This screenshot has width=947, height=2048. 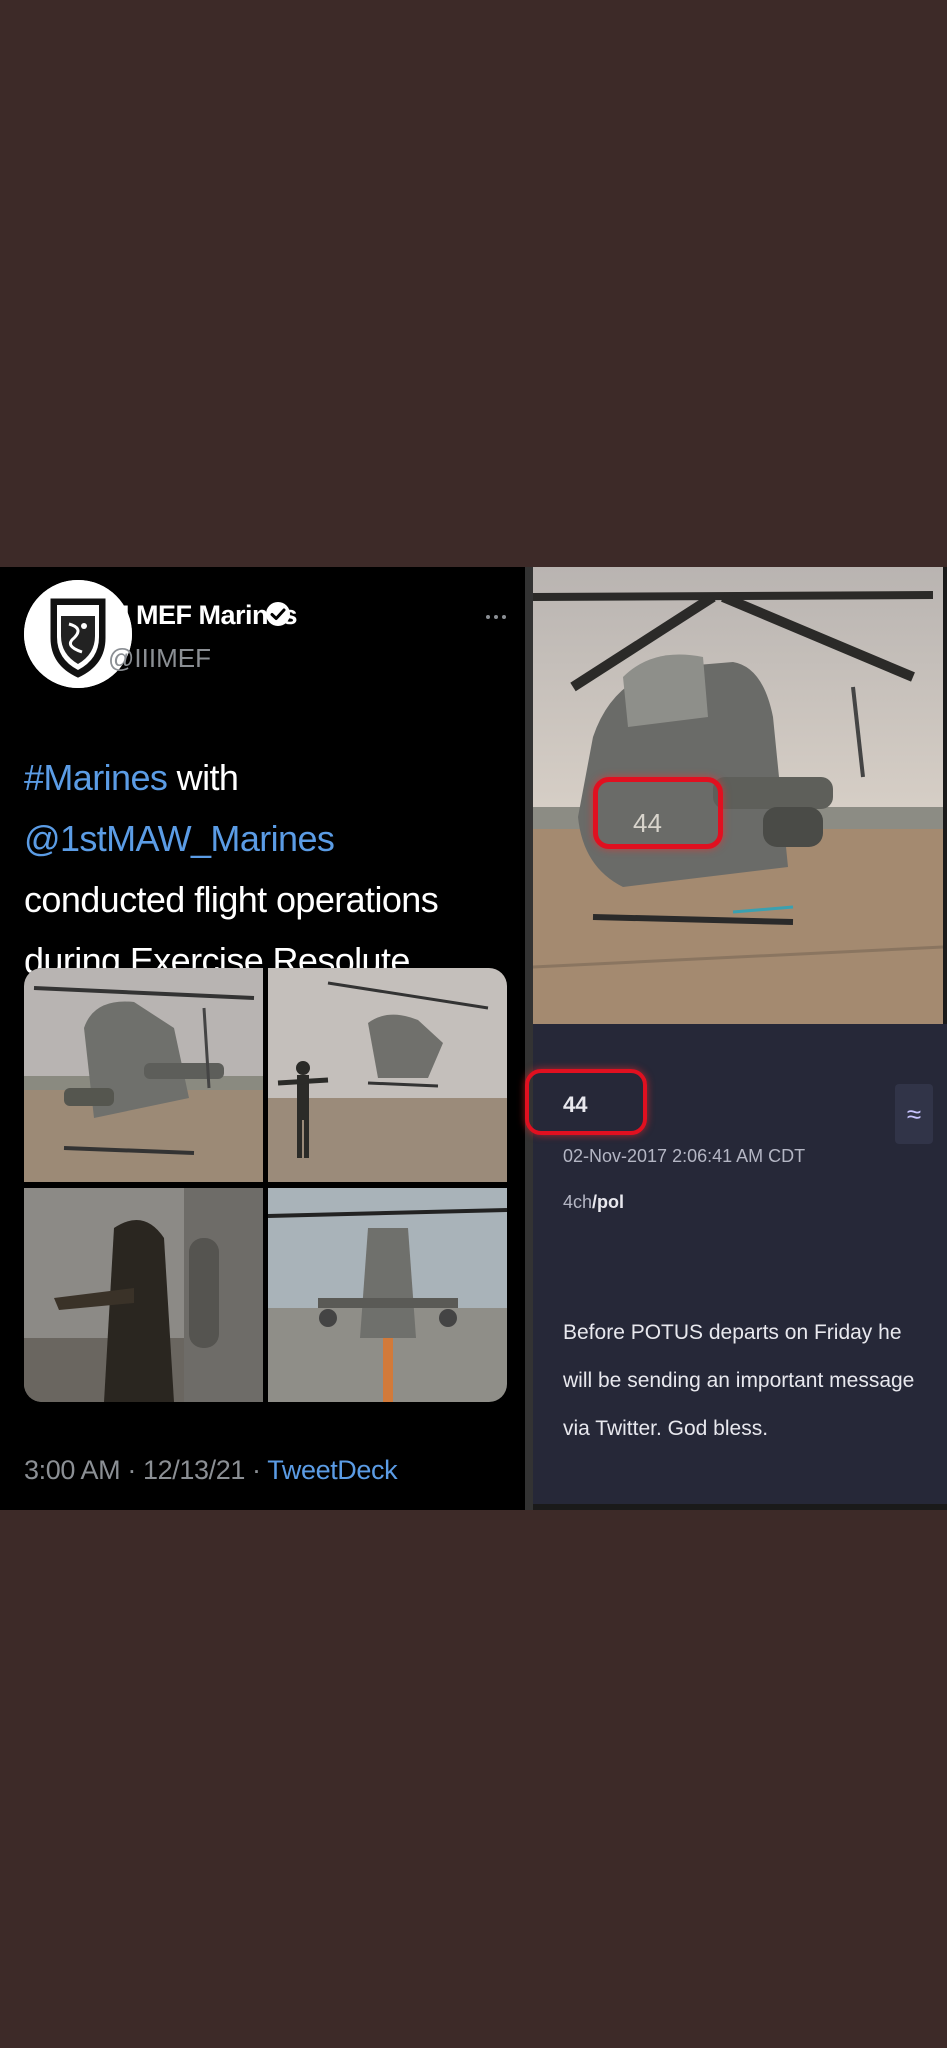 I want to click on post-number-highlight, so click(x=586, y=1102).